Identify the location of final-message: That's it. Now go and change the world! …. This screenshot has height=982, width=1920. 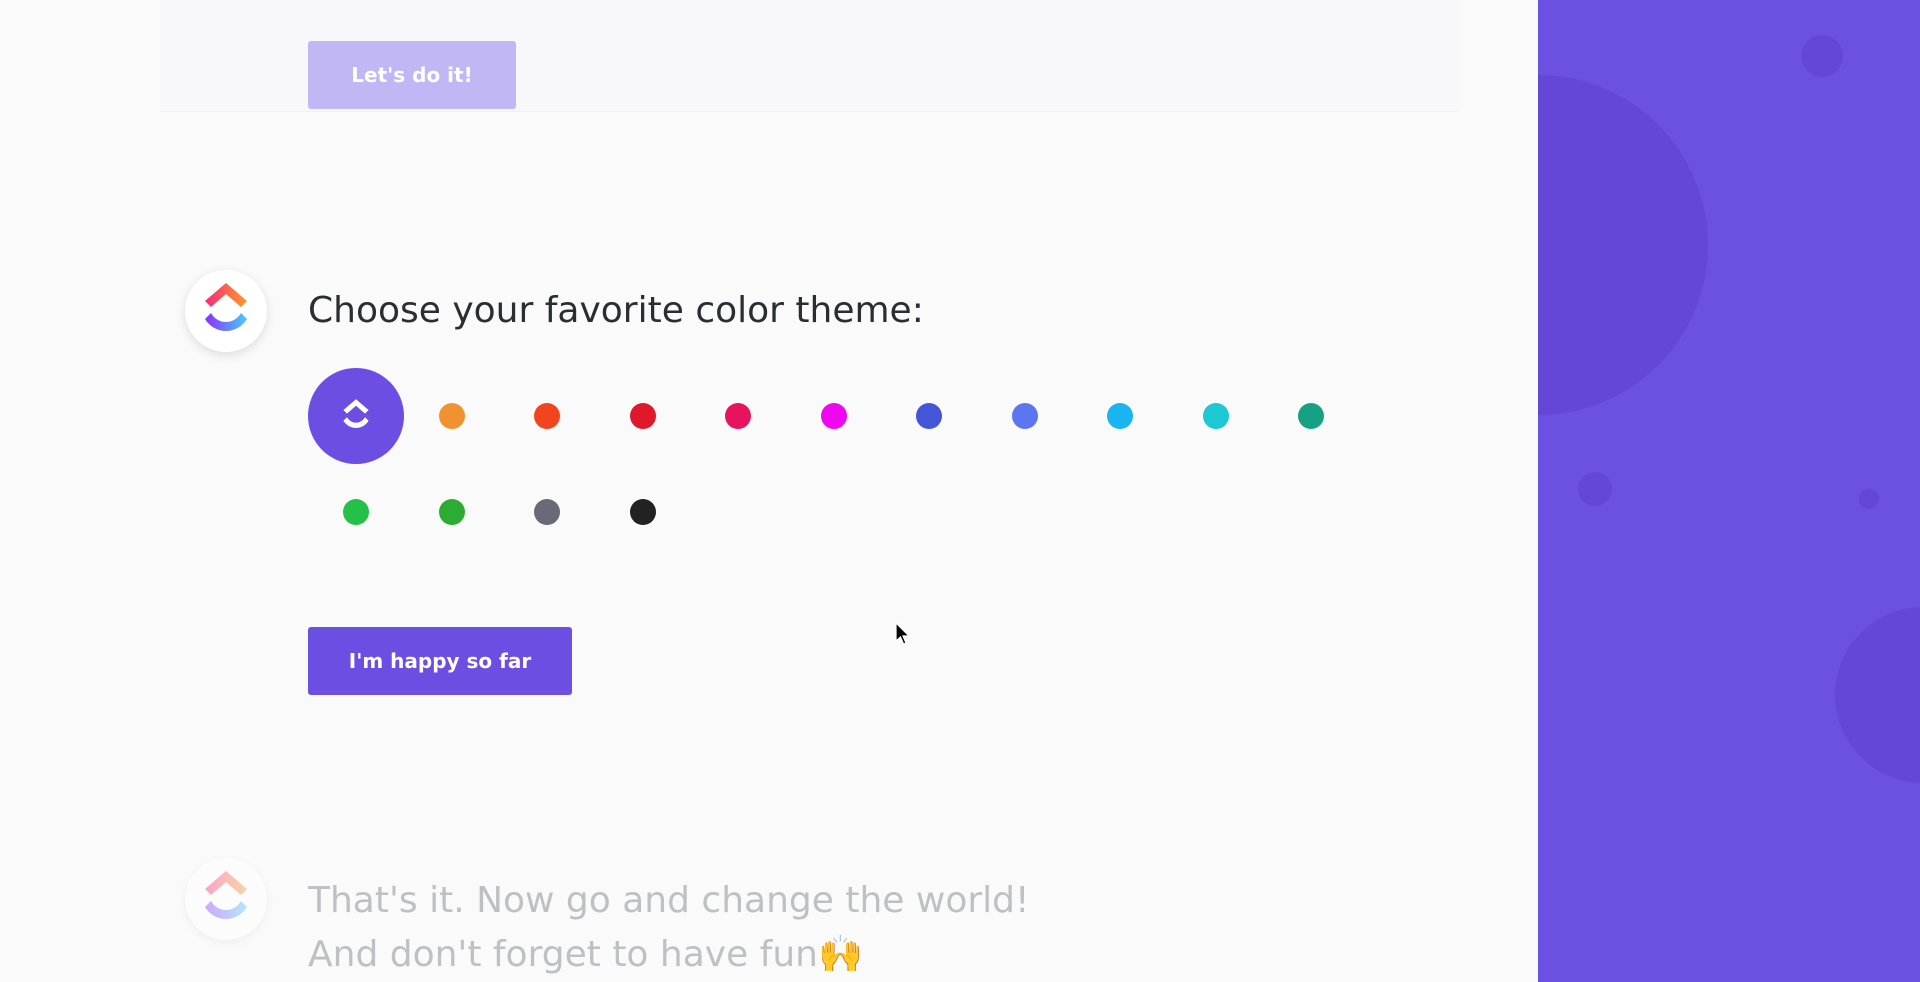
(668, 928).